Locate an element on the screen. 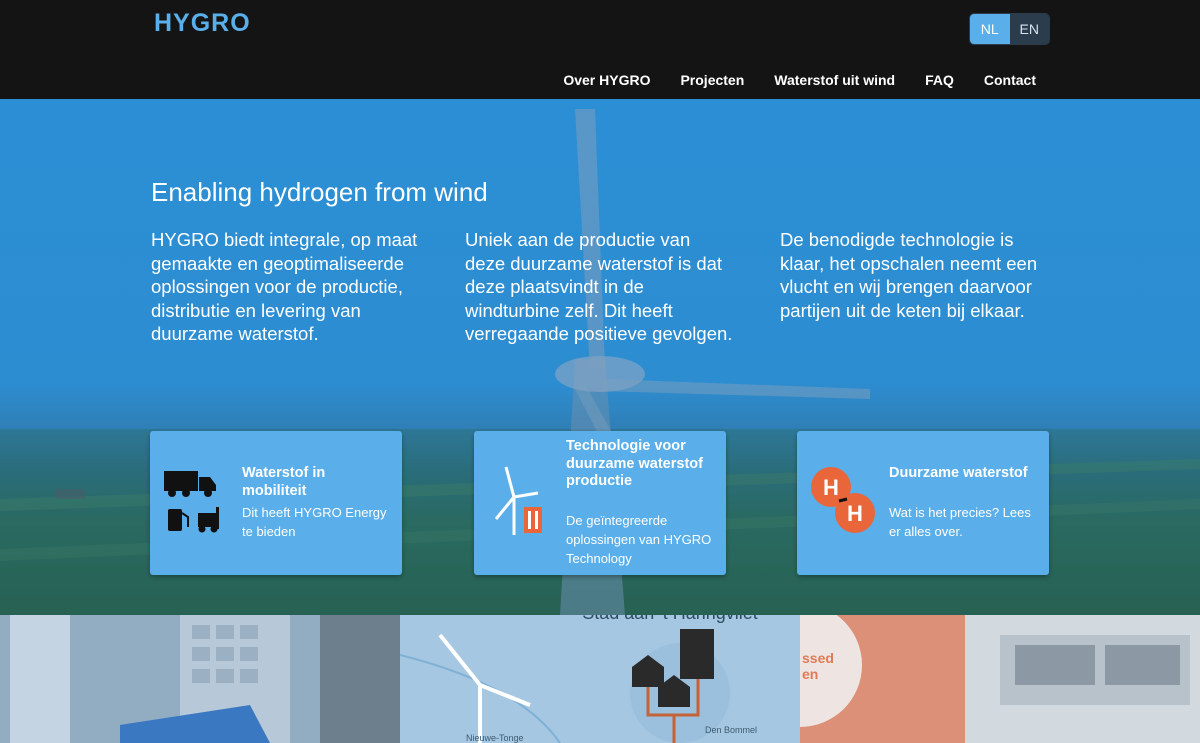 The height and width of the screenshot is (743, 1200). nav-item-over-hygro: Over HYGRO is located at coordinates (606, 80).